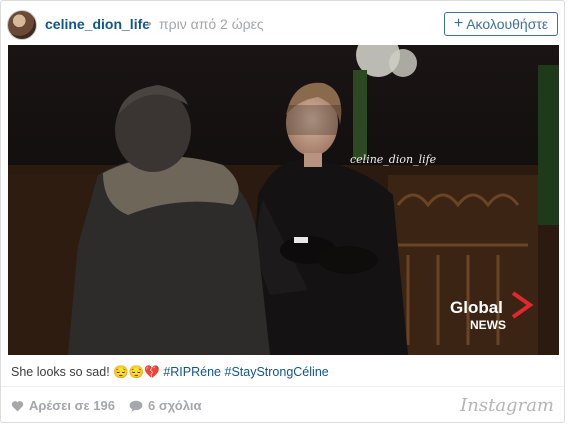  I want to click on post-timestamp: πριν από 2 ώρες, so click(211, 24).